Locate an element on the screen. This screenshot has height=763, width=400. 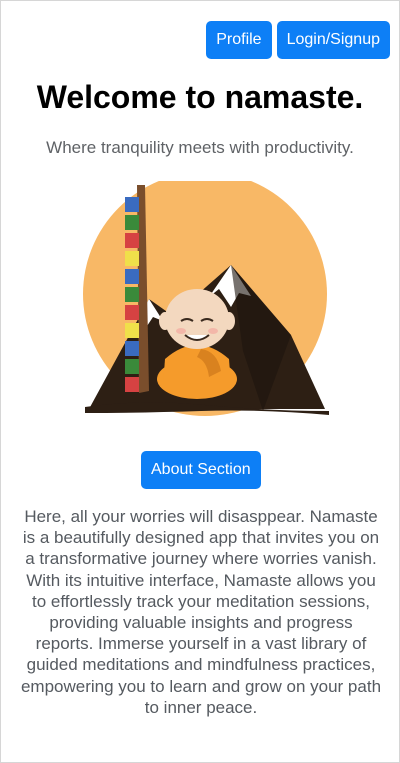
page-title: Welcome to namaste. is located at coordinates (200, 97).